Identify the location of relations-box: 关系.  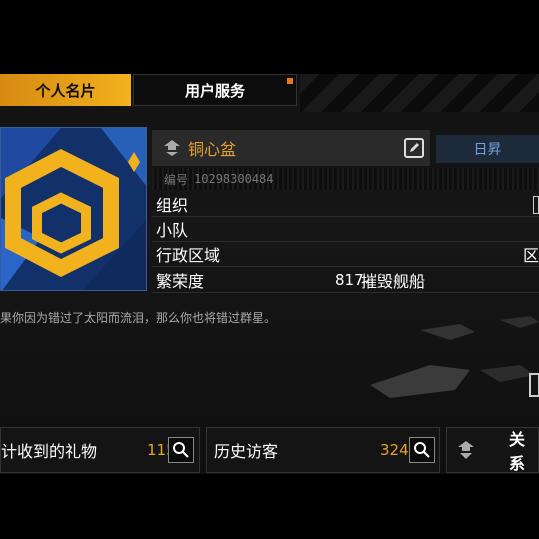
(492, 450).